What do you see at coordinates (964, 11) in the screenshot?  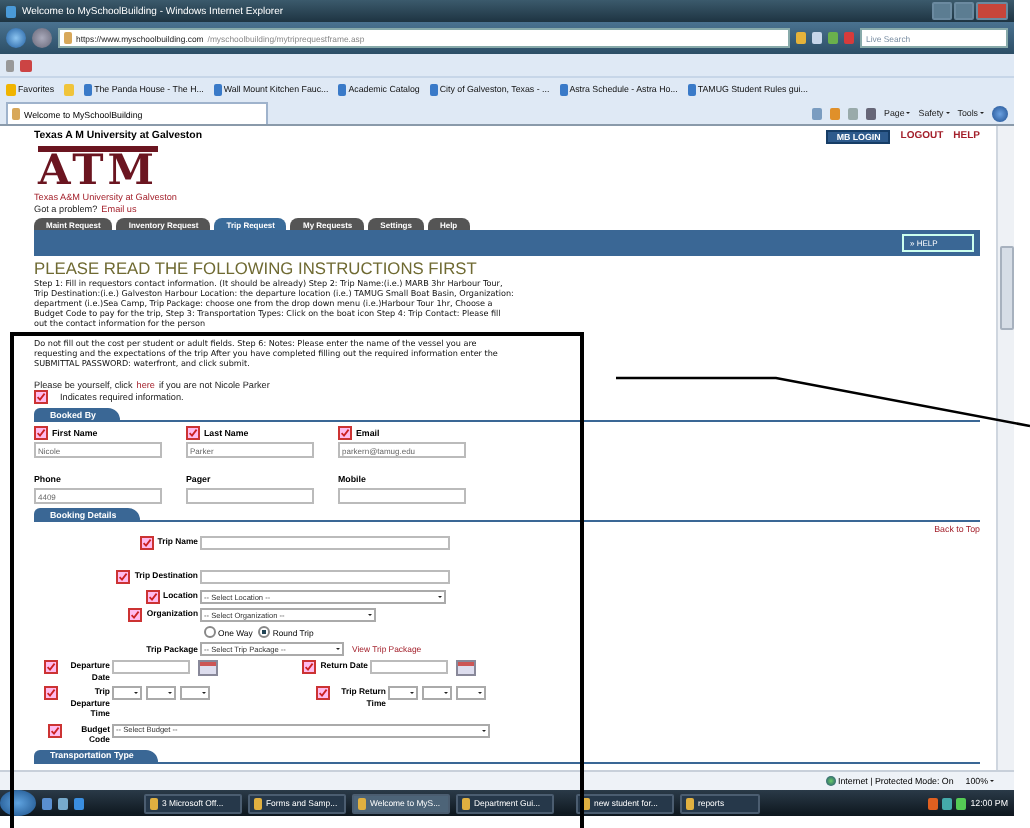 I see `maximize-button` at bounding box center [964, 11].